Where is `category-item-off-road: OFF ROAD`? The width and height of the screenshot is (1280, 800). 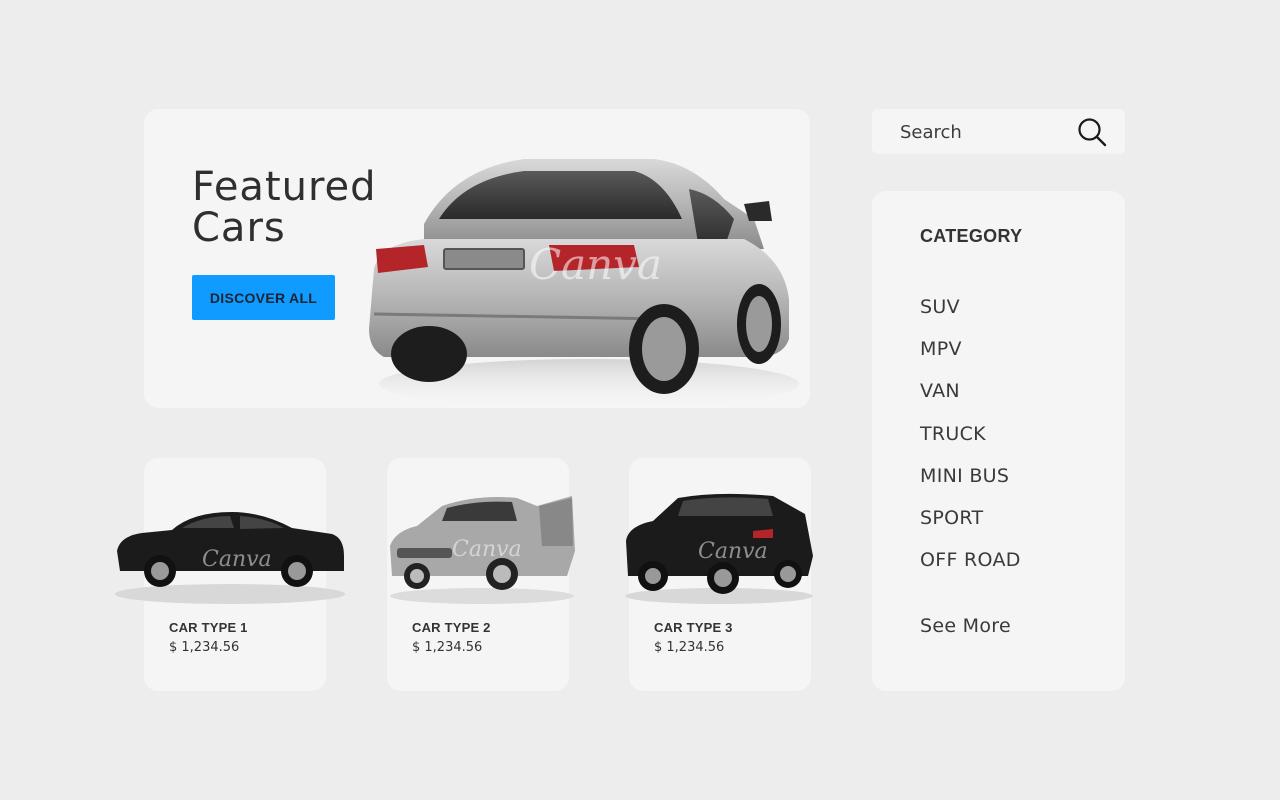
category-item-off-road: OFF ROAD is located at coordinates (970, 567).